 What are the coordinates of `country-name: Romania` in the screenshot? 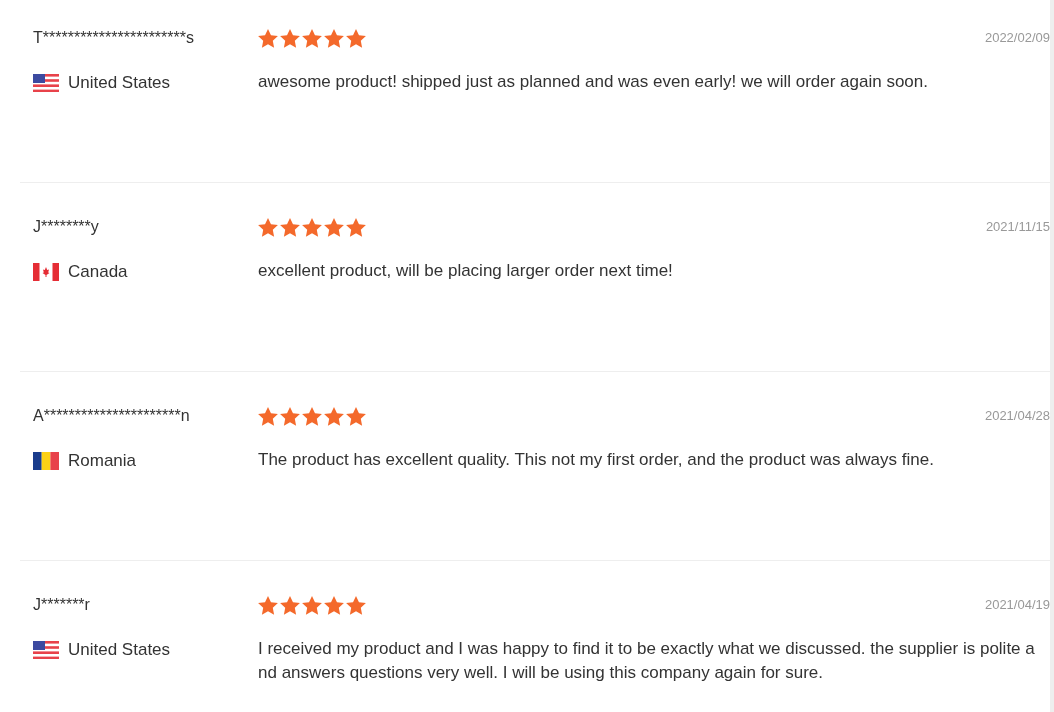 It's located at (102, 461).